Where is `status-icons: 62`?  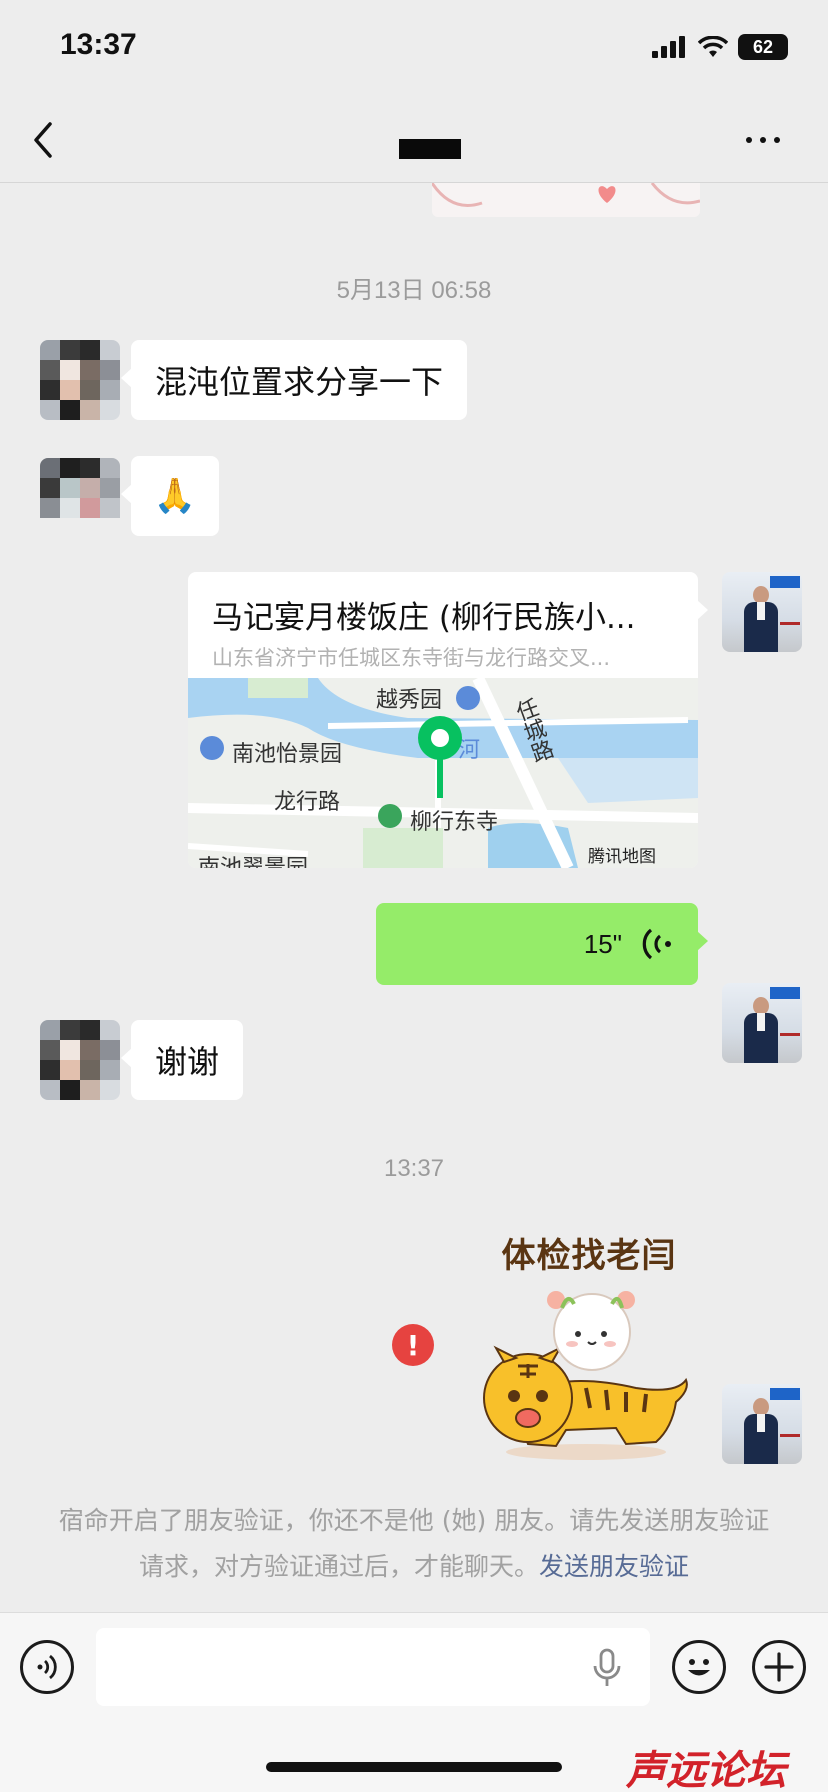 status-icons: 62 is located at coordinates (720, 47).